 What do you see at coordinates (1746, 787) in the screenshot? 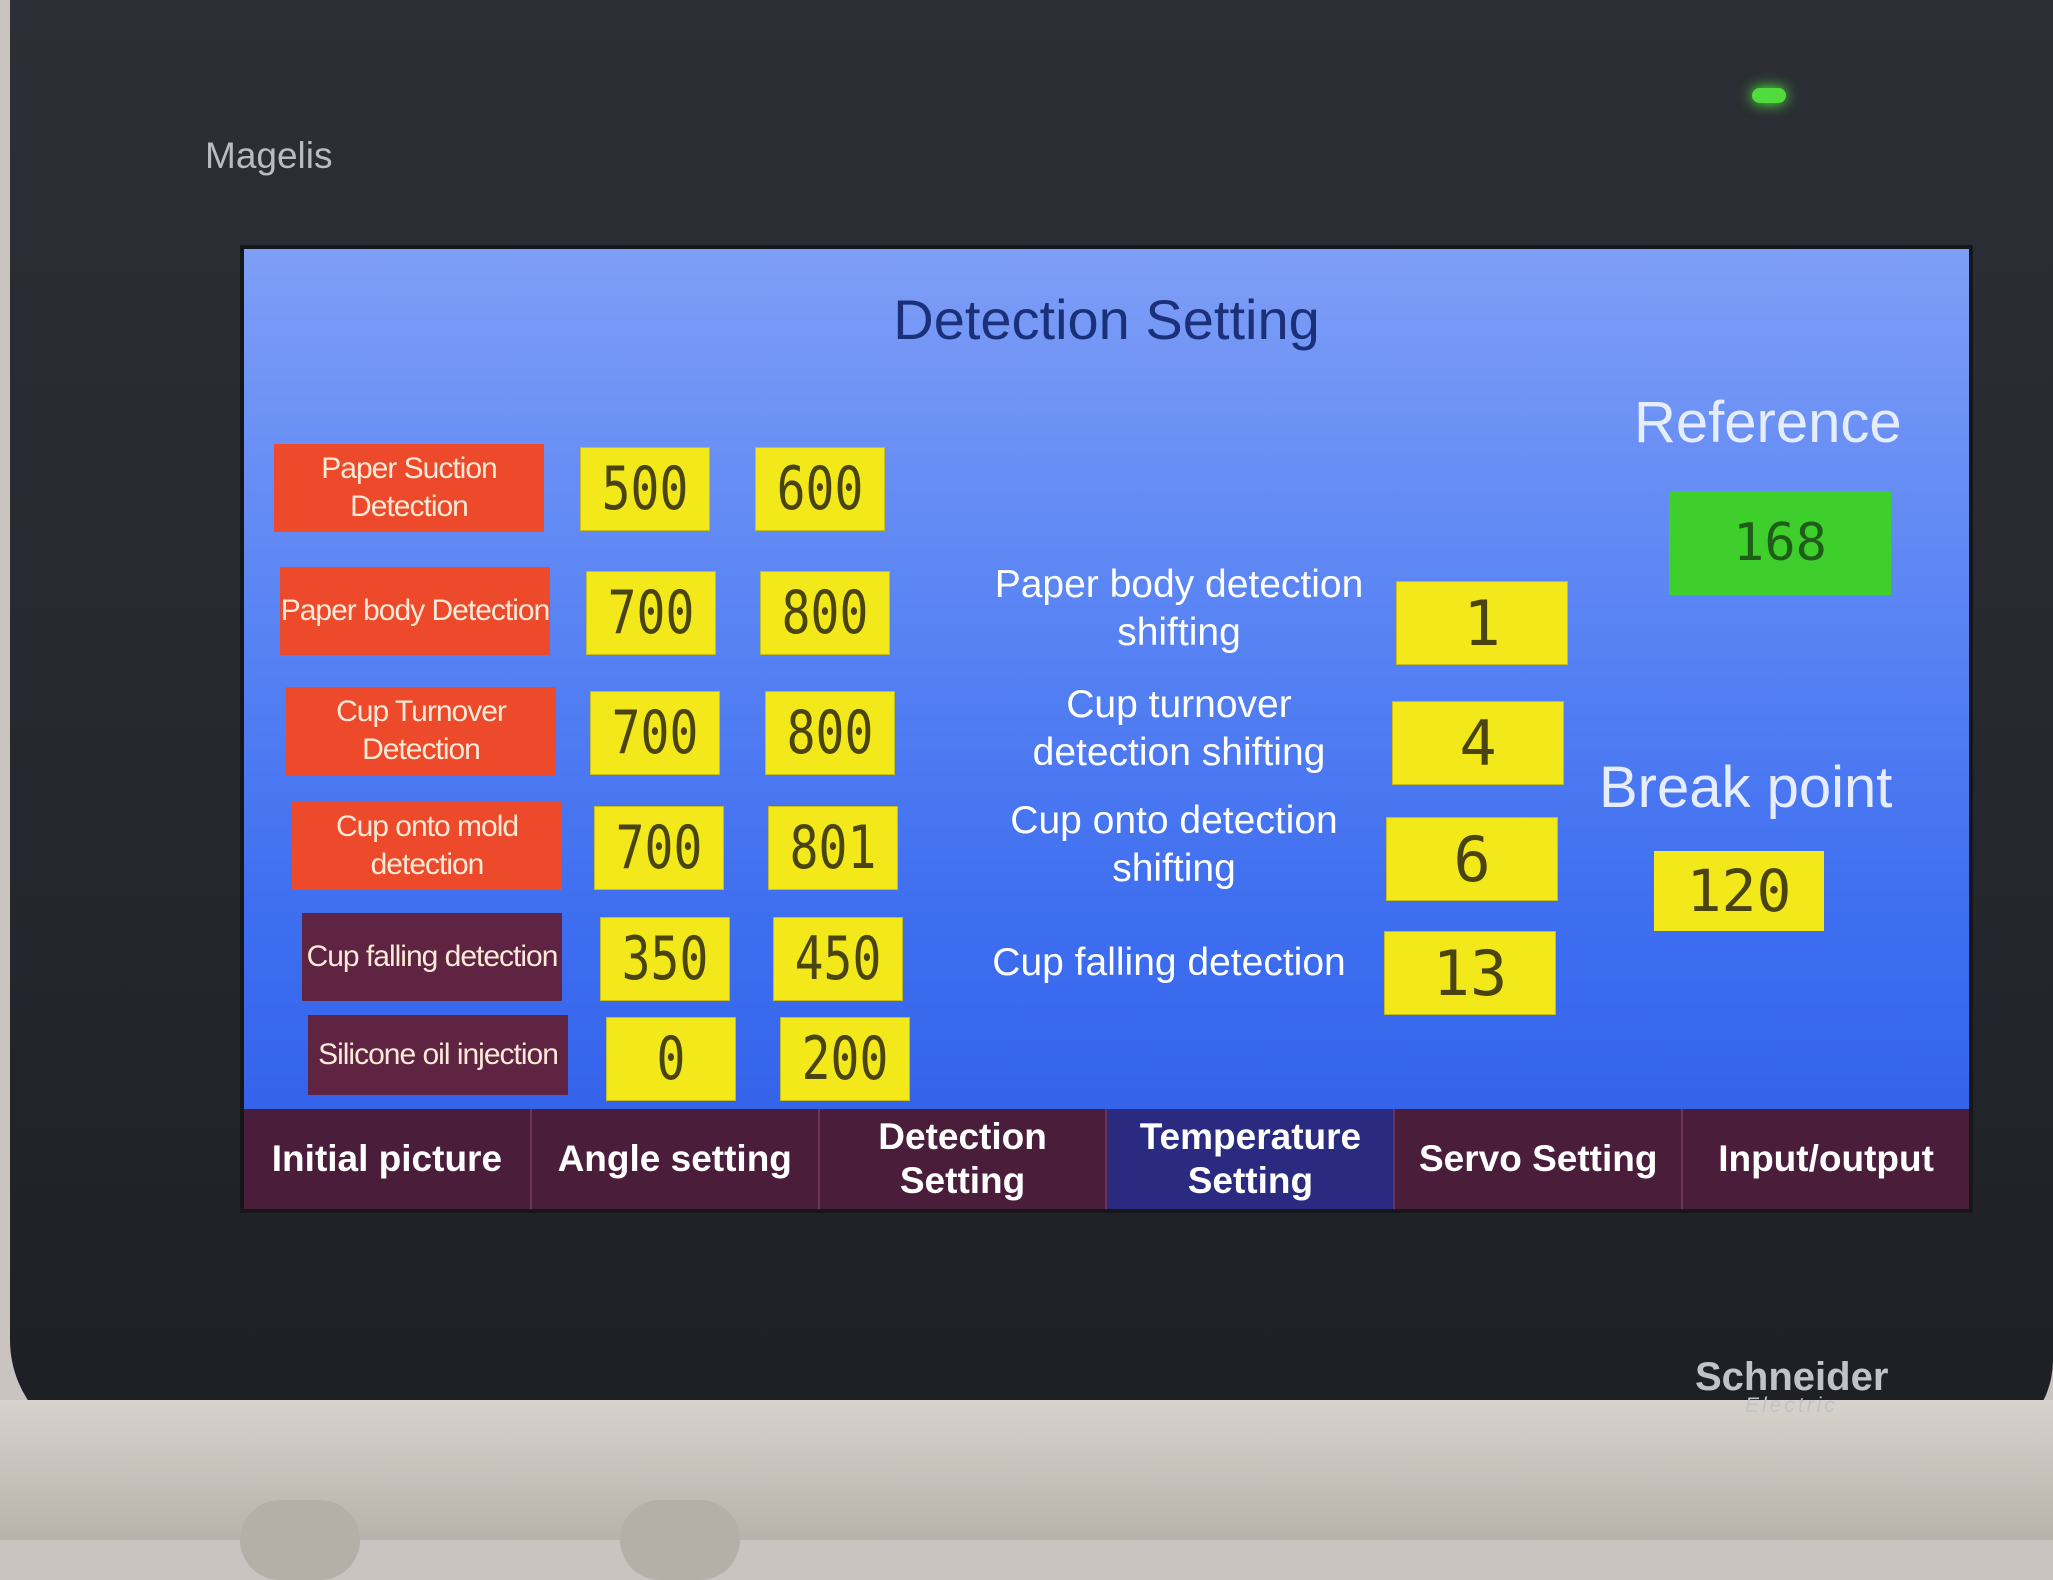
I see `break-point-label: Break point` at bounding box center [1746, 787].